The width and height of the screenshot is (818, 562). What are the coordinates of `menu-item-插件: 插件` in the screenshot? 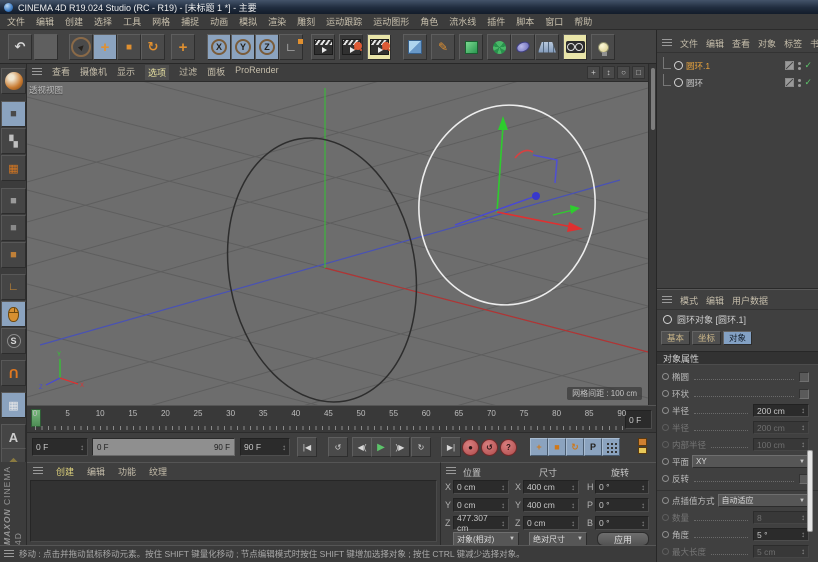 It's located at (496, 21).